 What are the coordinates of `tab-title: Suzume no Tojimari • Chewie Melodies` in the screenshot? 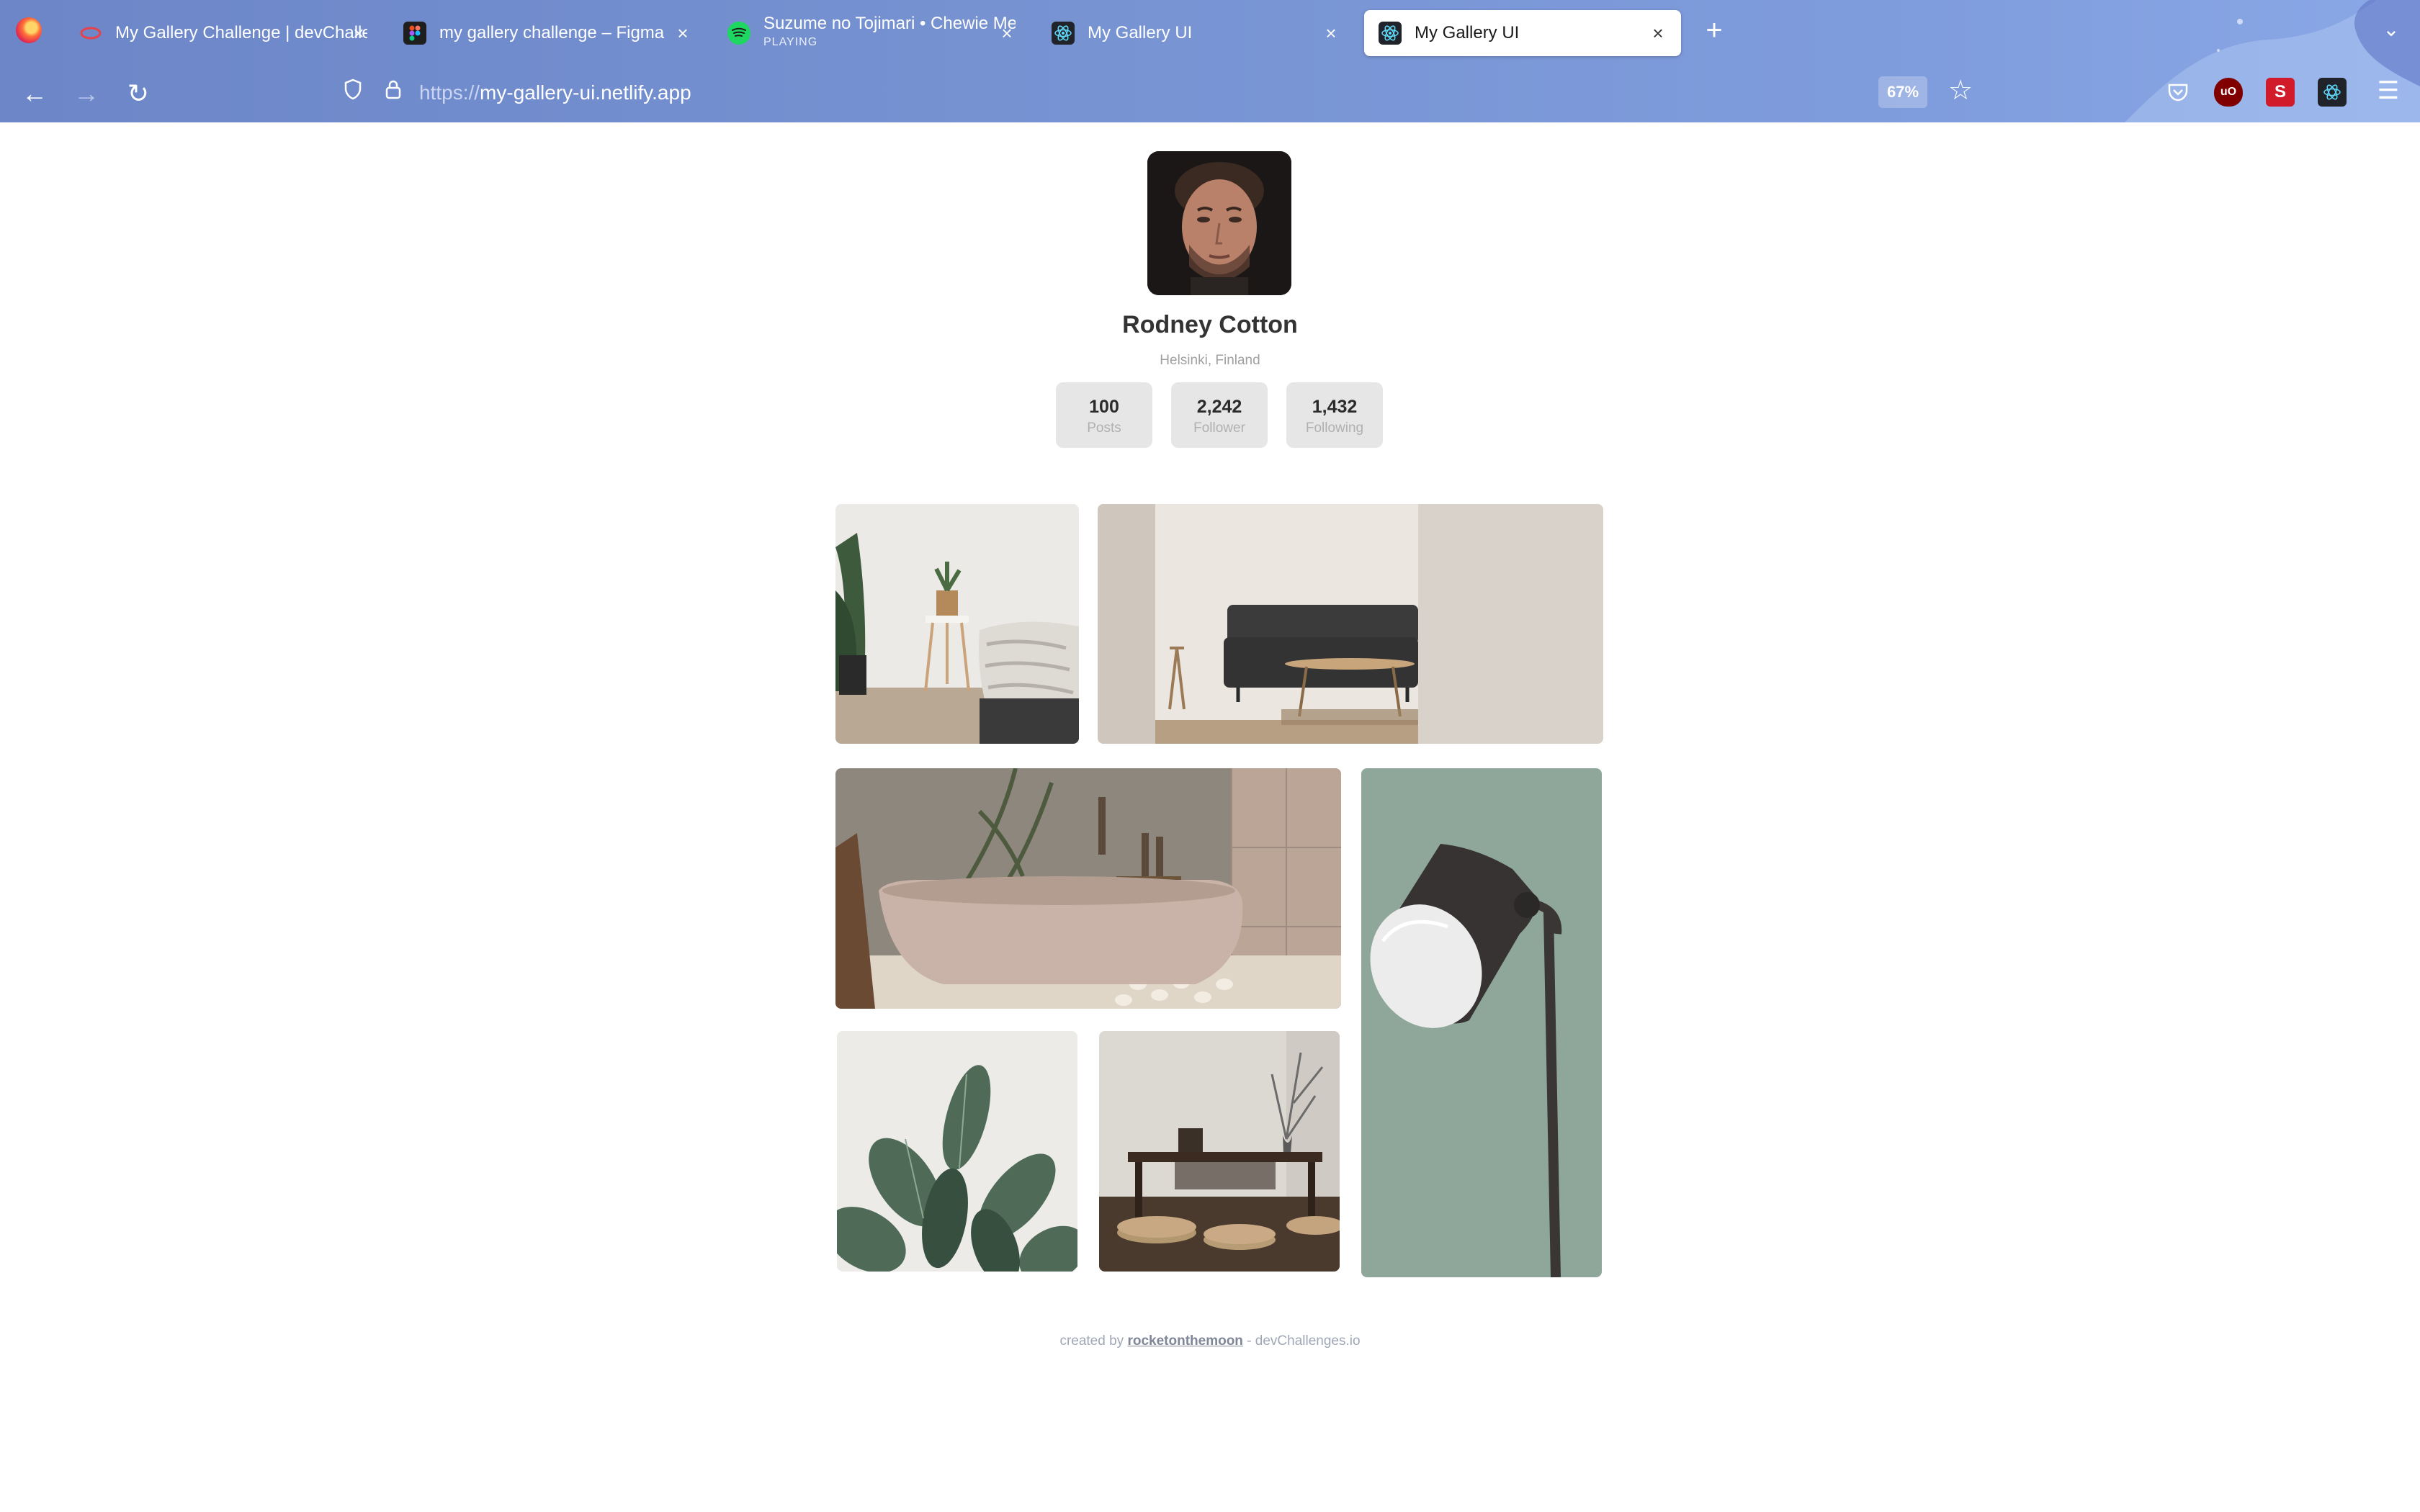 It's located at (889, 23).